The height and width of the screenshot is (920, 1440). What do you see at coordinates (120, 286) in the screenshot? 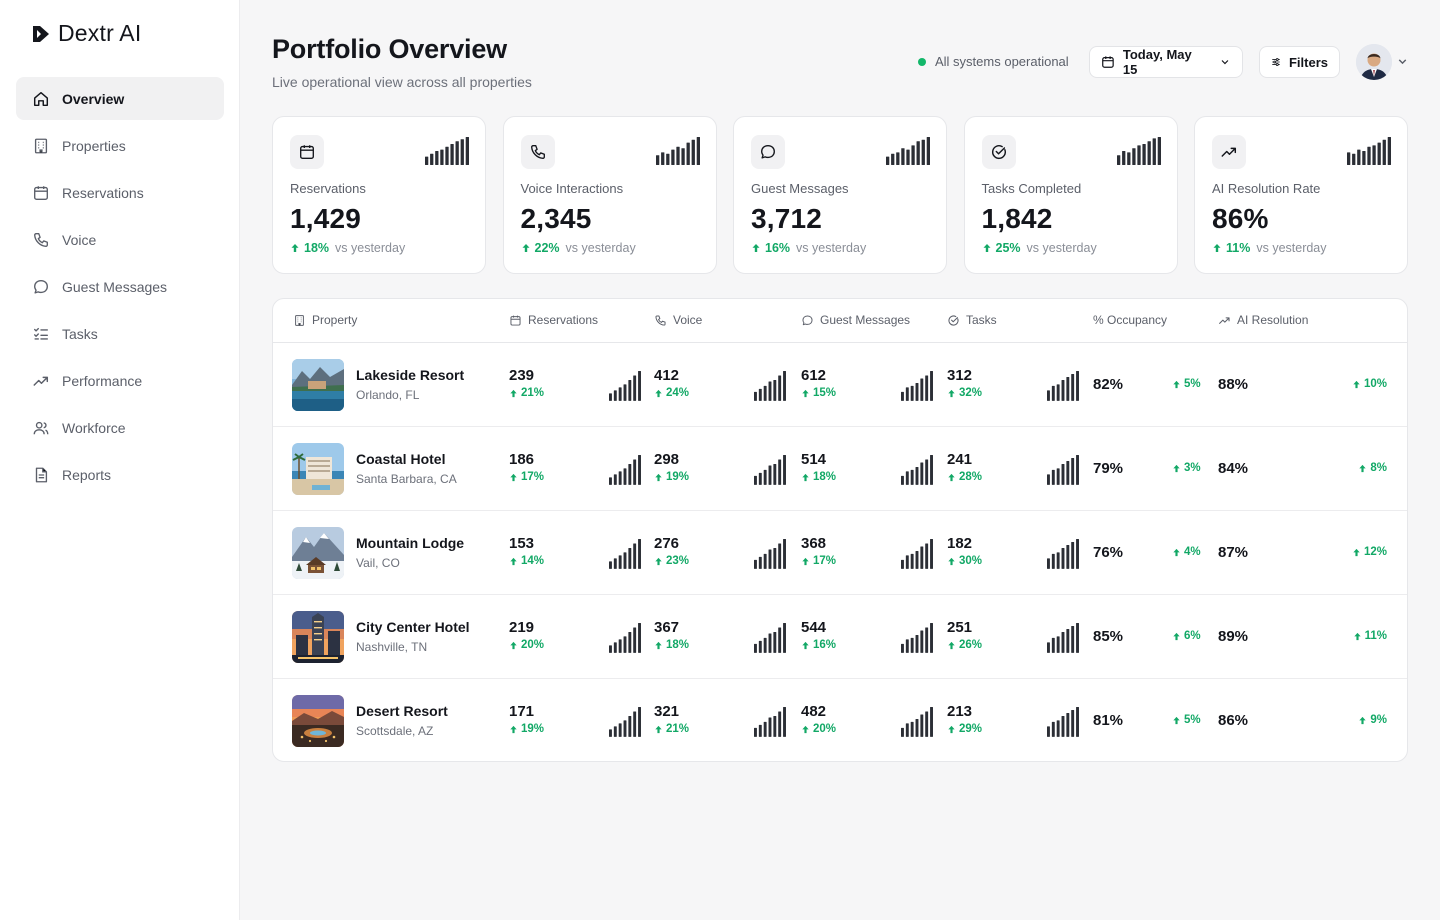
I see `sidebar-item-guest-messages: Guest Messages` at bounding box center [120, 286].